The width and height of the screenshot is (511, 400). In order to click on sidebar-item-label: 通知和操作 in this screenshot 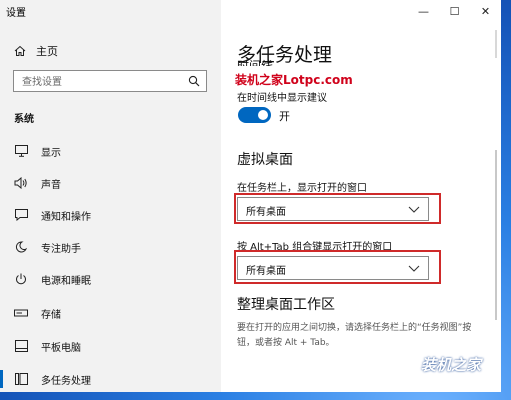, I will do `click(66, 217)`.